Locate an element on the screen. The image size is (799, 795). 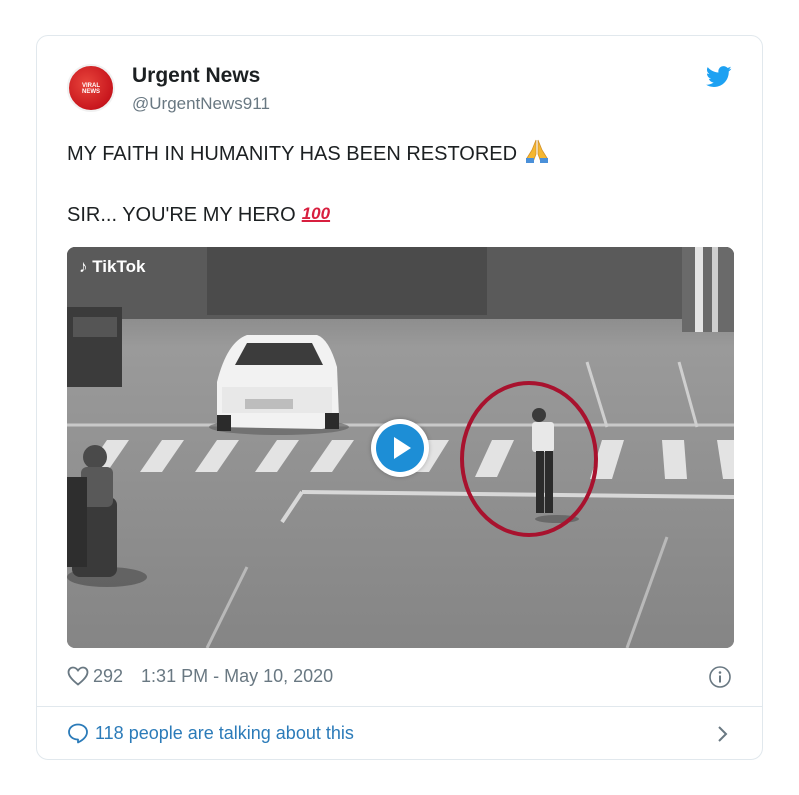
divider is located at coordinates (399, 706).